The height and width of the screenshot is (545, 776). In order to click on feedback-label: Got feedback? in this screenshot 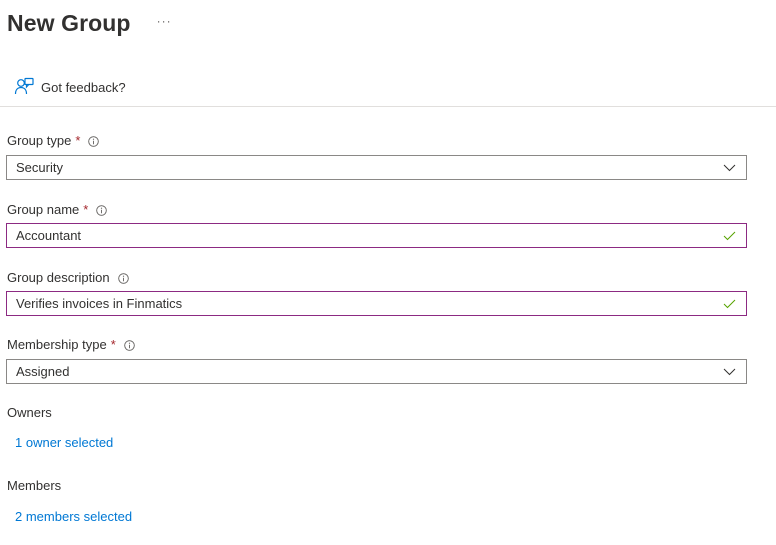, I will do `click(83, 87)`.